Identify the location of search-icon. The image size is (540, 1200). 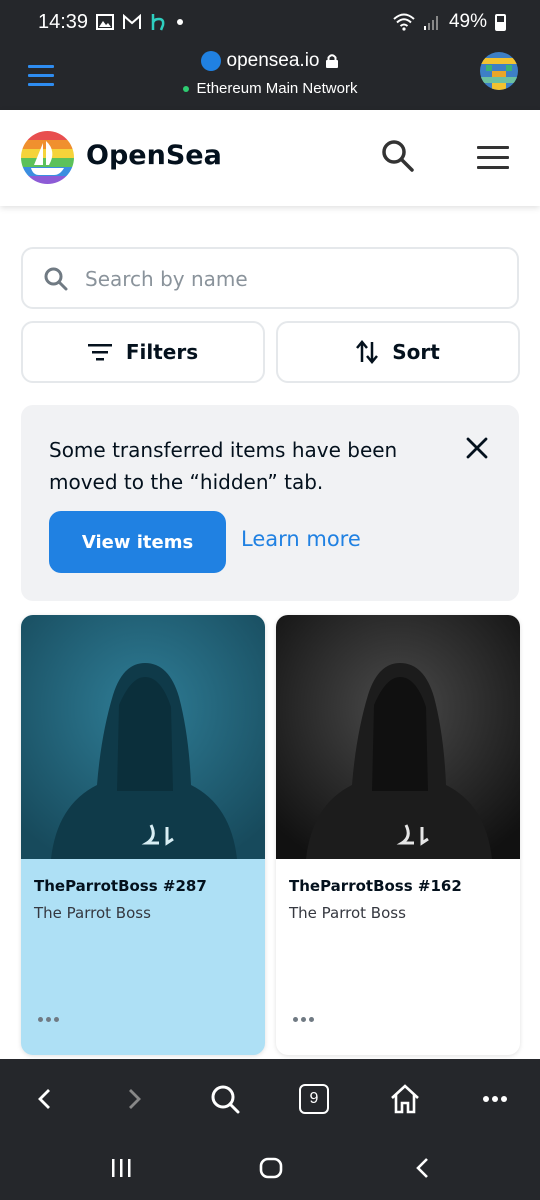
(56, 279).